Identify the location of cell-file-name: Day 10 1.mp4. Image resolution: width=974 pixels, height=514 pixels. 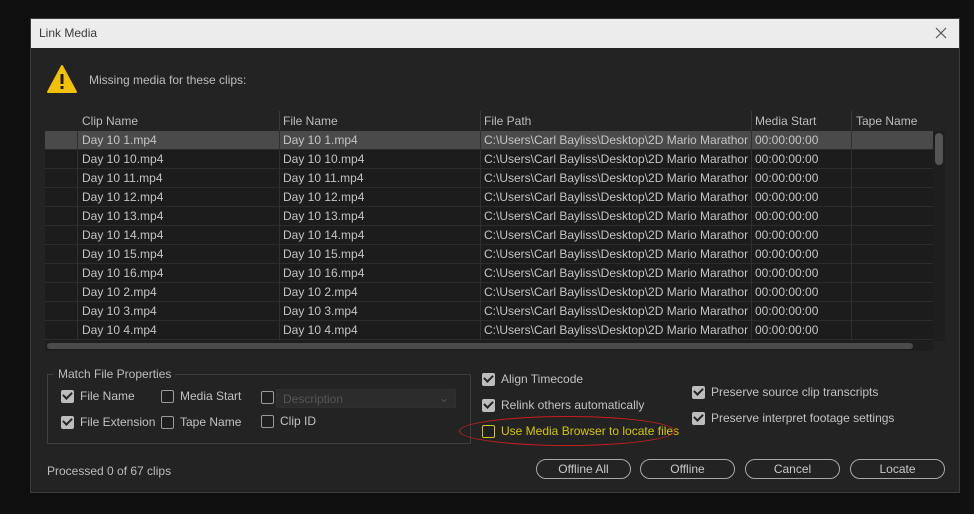
(320, 140).